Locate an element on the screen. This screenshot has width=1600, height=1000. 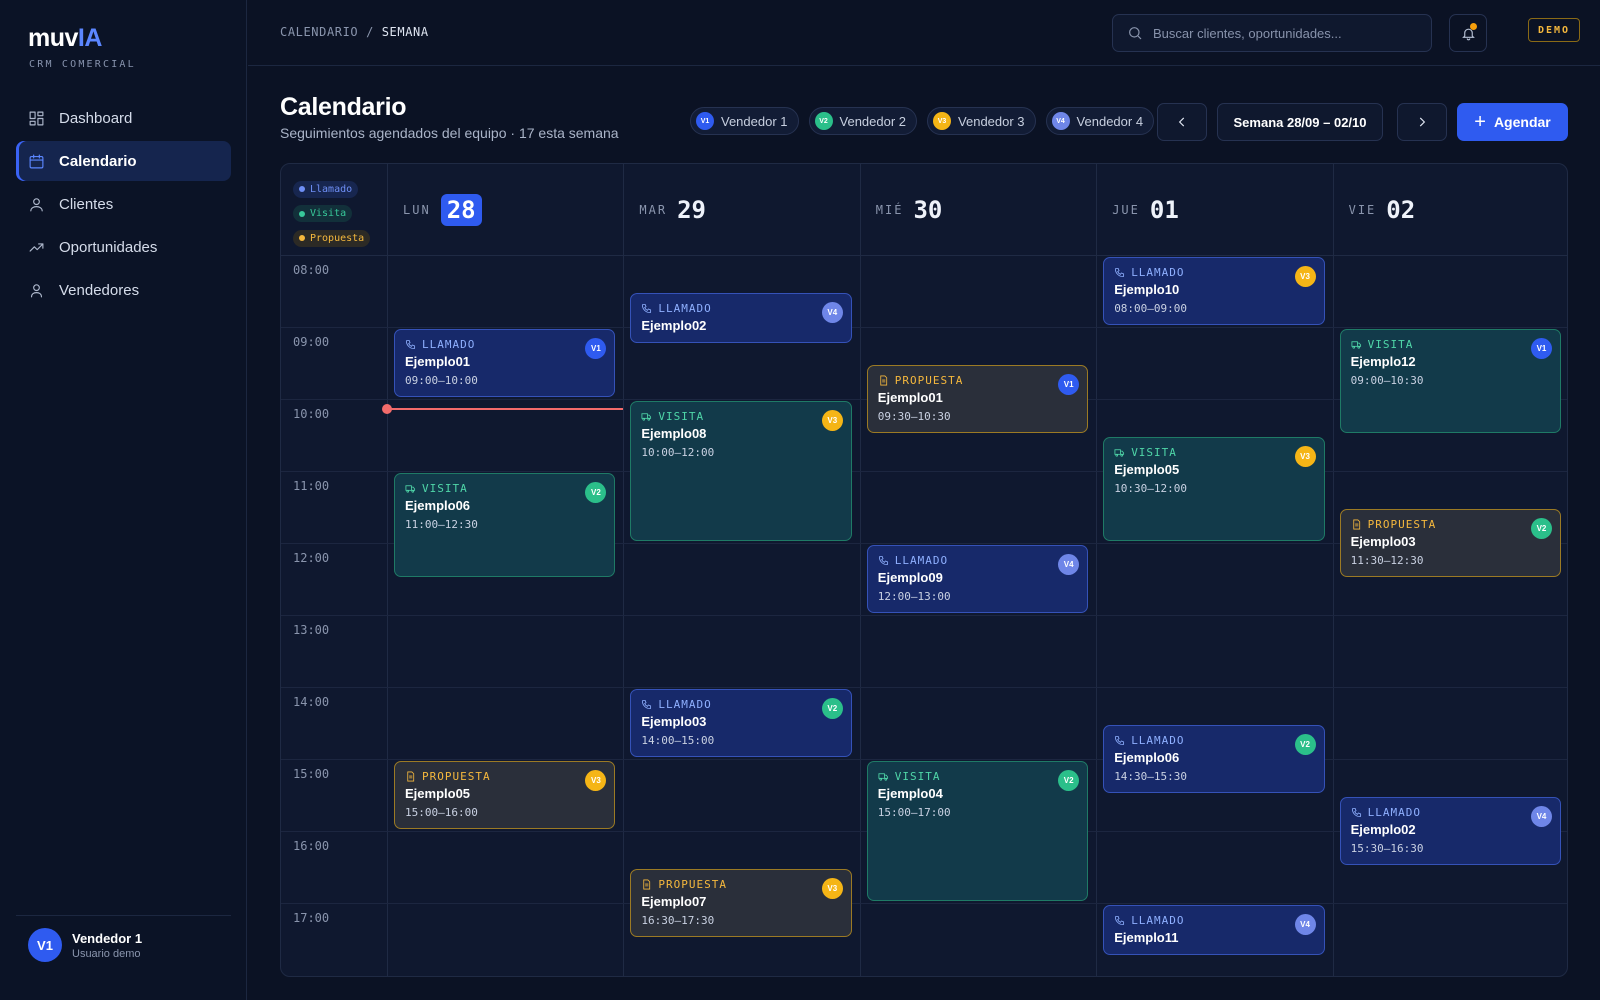
event-card: VISITA Ejemplo06 11:00–12:30 V2 is located at coordinates (505, 525).